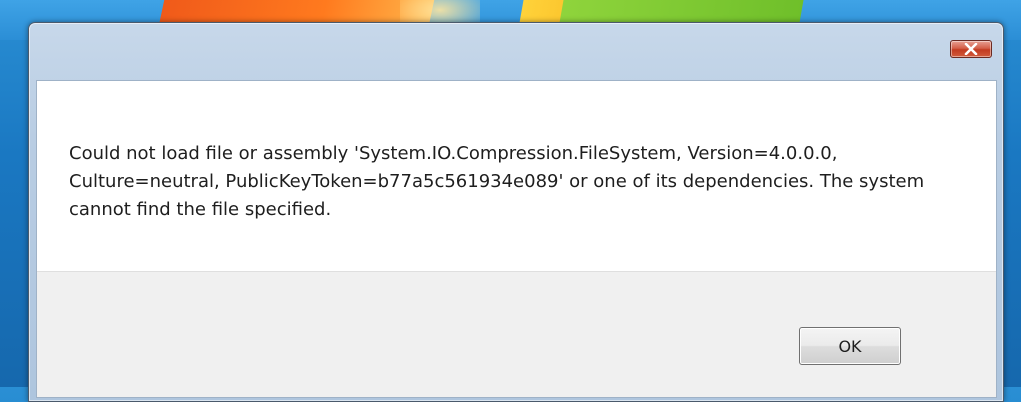 The width and height of the screenshot is (1021, 402). What do you see at coordinates (516, 51) in the screenshot?
I see `dialog-titlebar` at bounding box center [516, 51].